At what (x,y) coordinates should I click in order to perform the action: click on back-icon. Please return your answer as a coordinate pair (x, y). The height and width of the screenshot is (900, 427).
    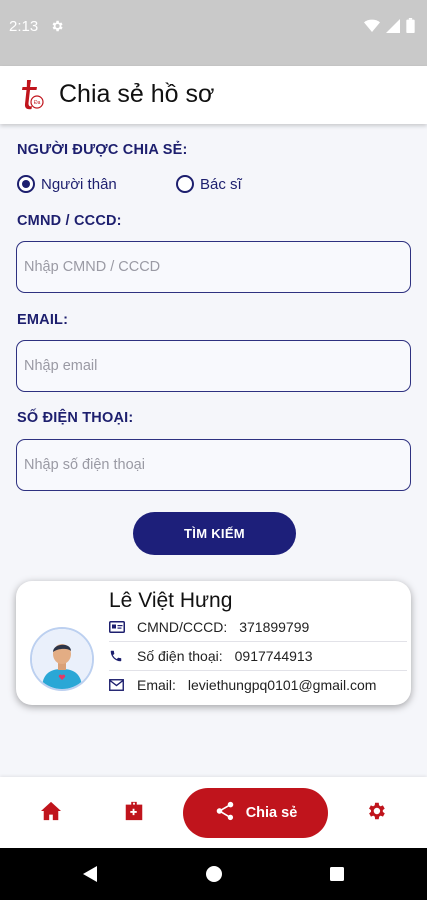
    Looking at the image, I should click on (90, 876).